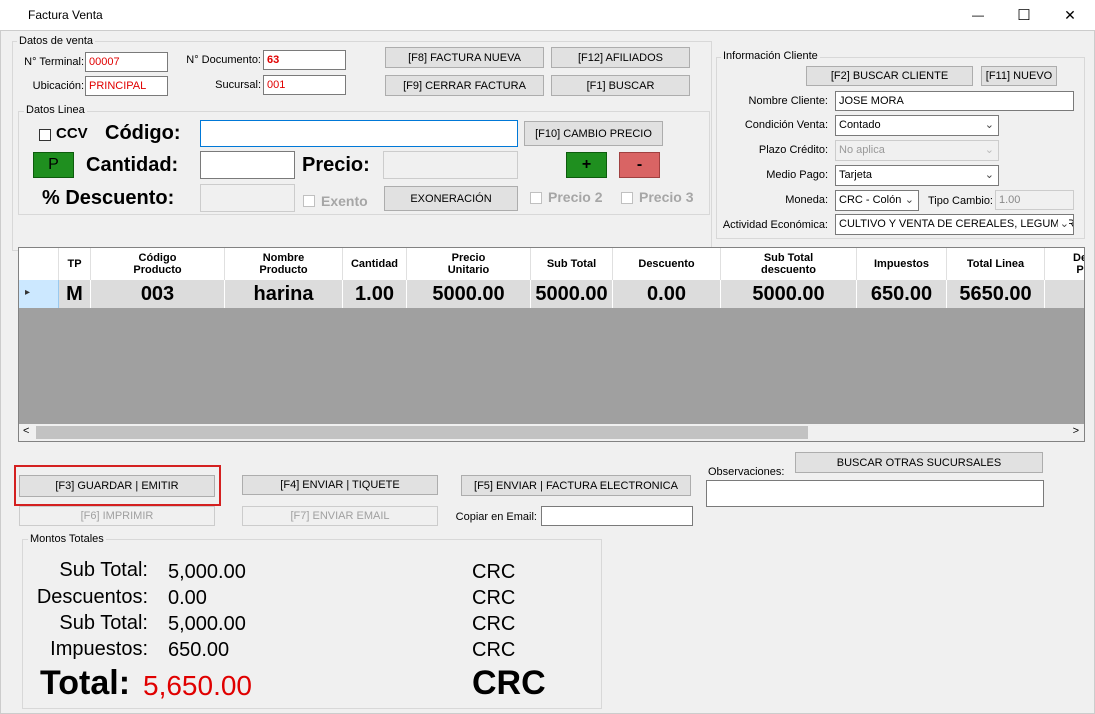  Describe the element at coordinates (996, 264) in the screenshot. I see `column-header-total-linea: Total Linea` at that location.